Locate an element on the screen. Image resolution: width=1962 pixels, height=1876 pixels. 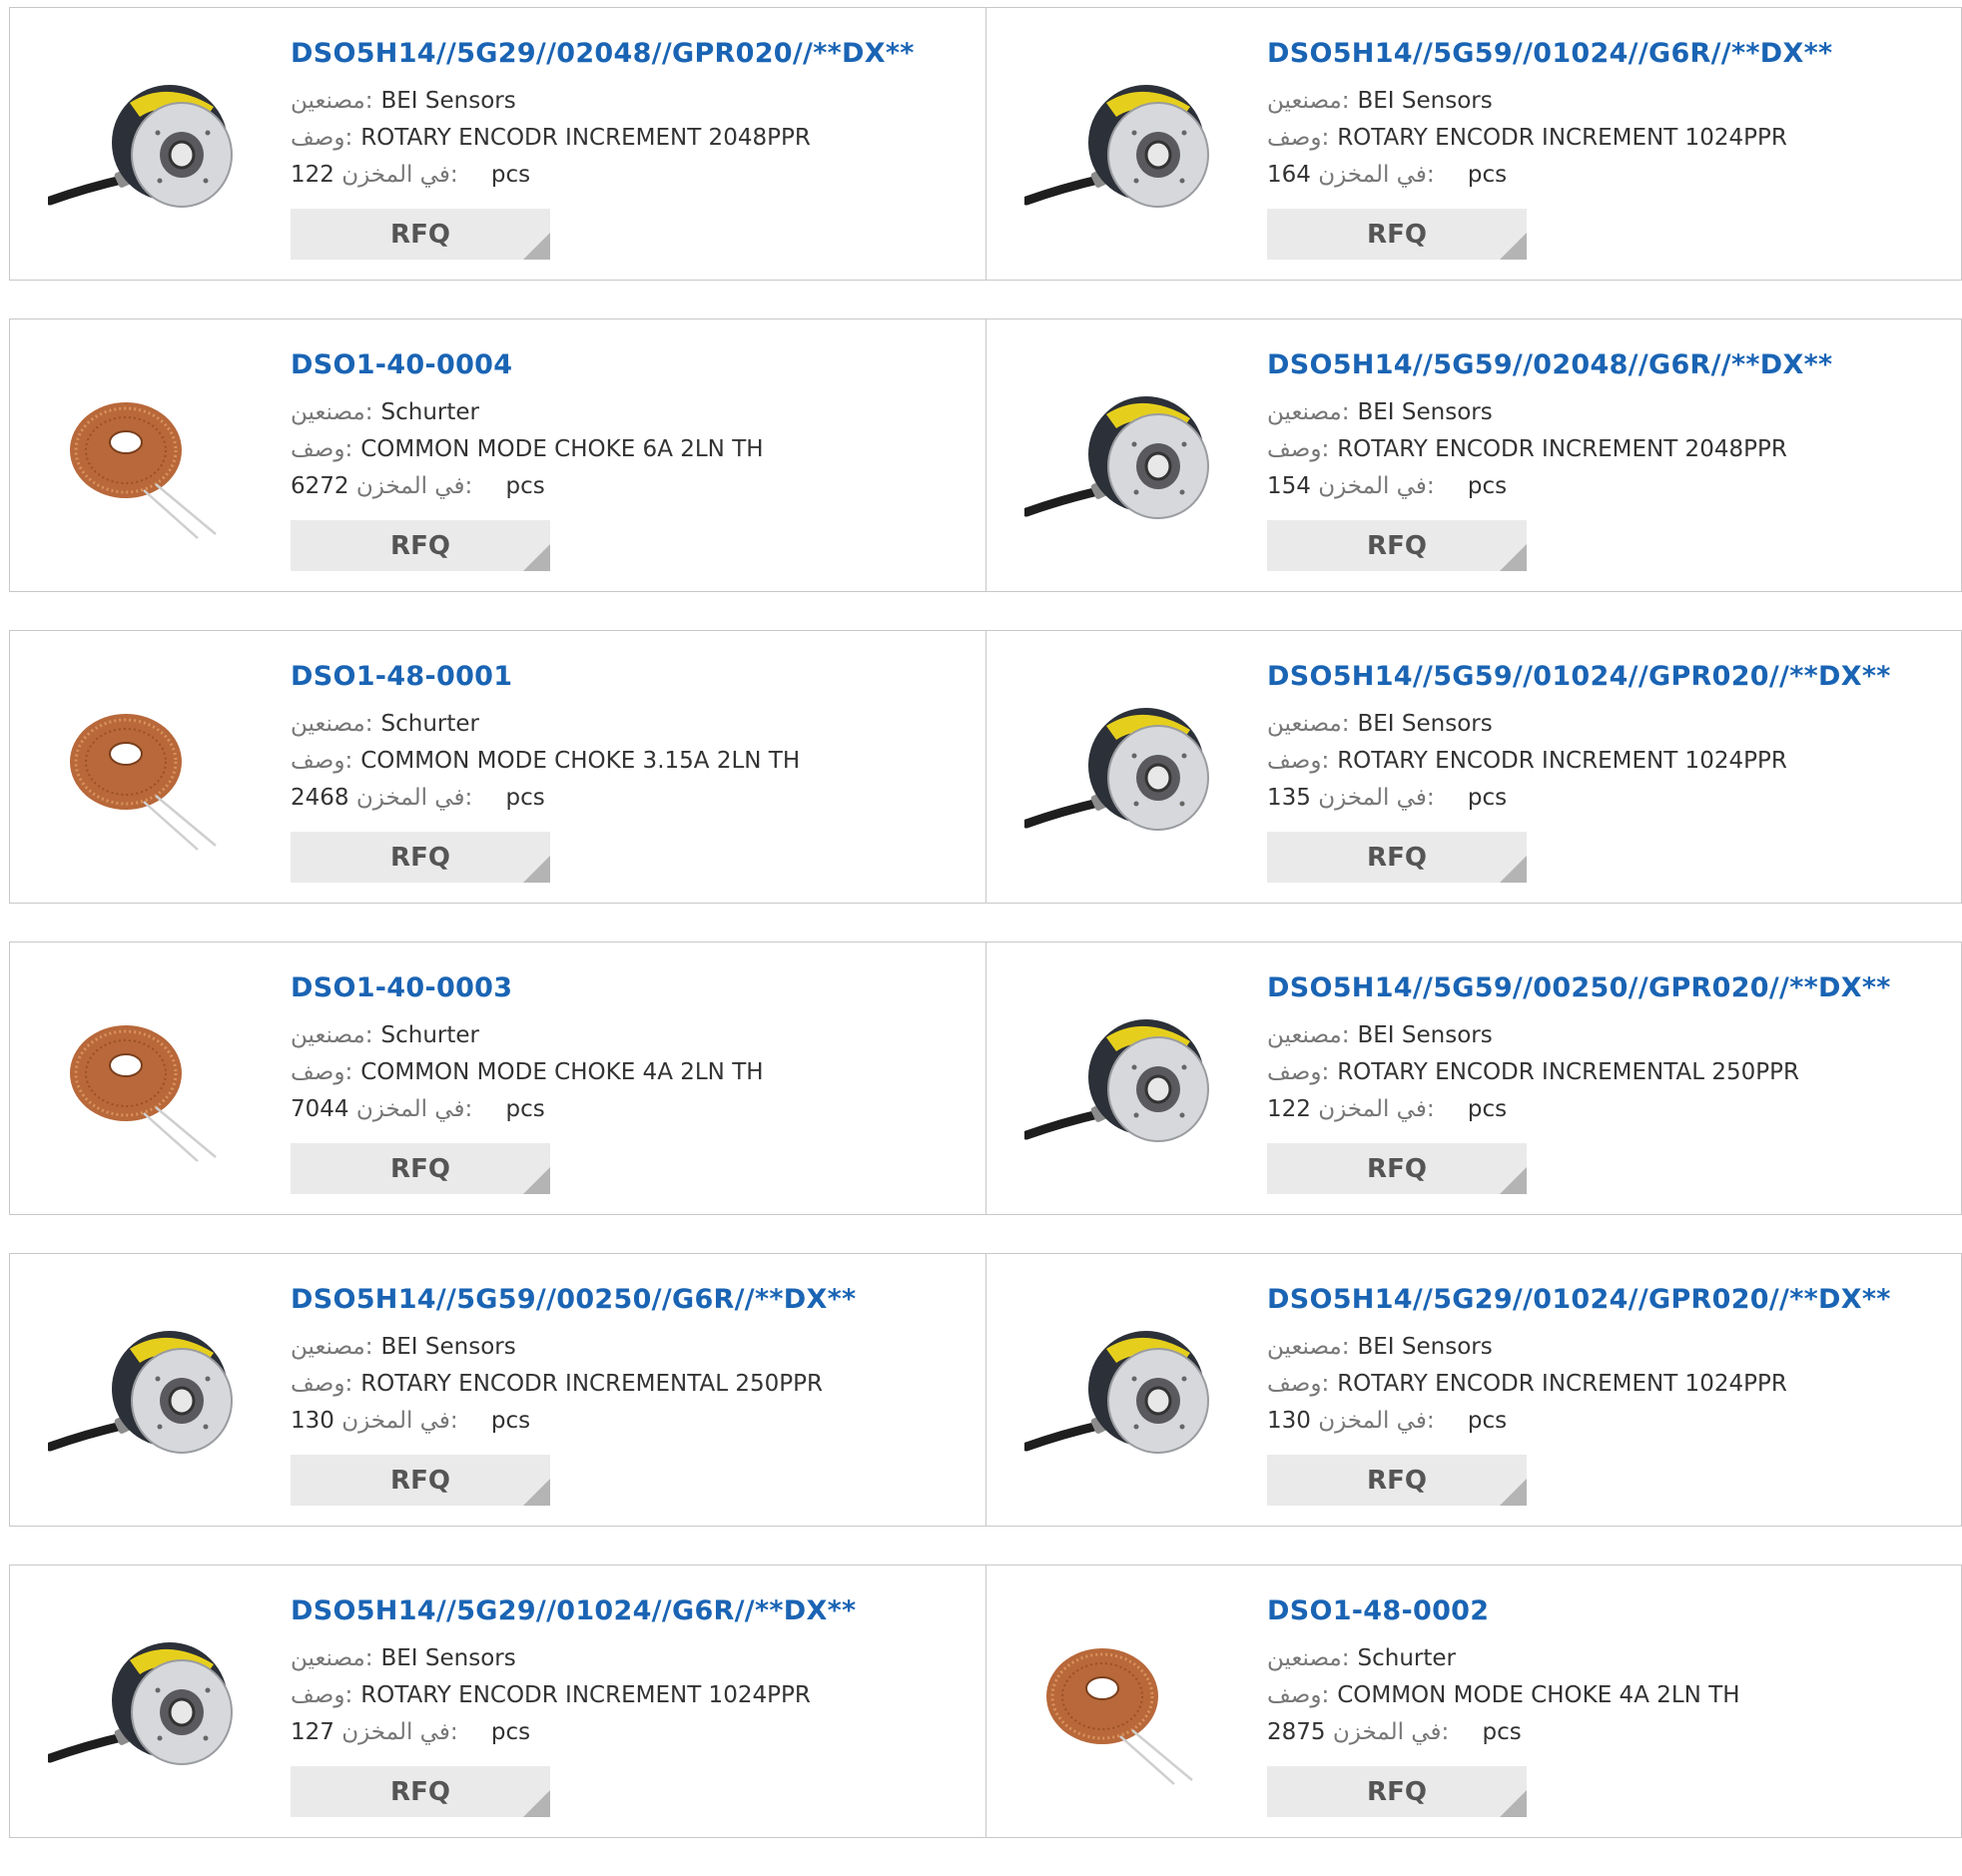
description-value: COMMON MODE CHOKE 3.15A 2LN TH is located at coordinates (580, 761).